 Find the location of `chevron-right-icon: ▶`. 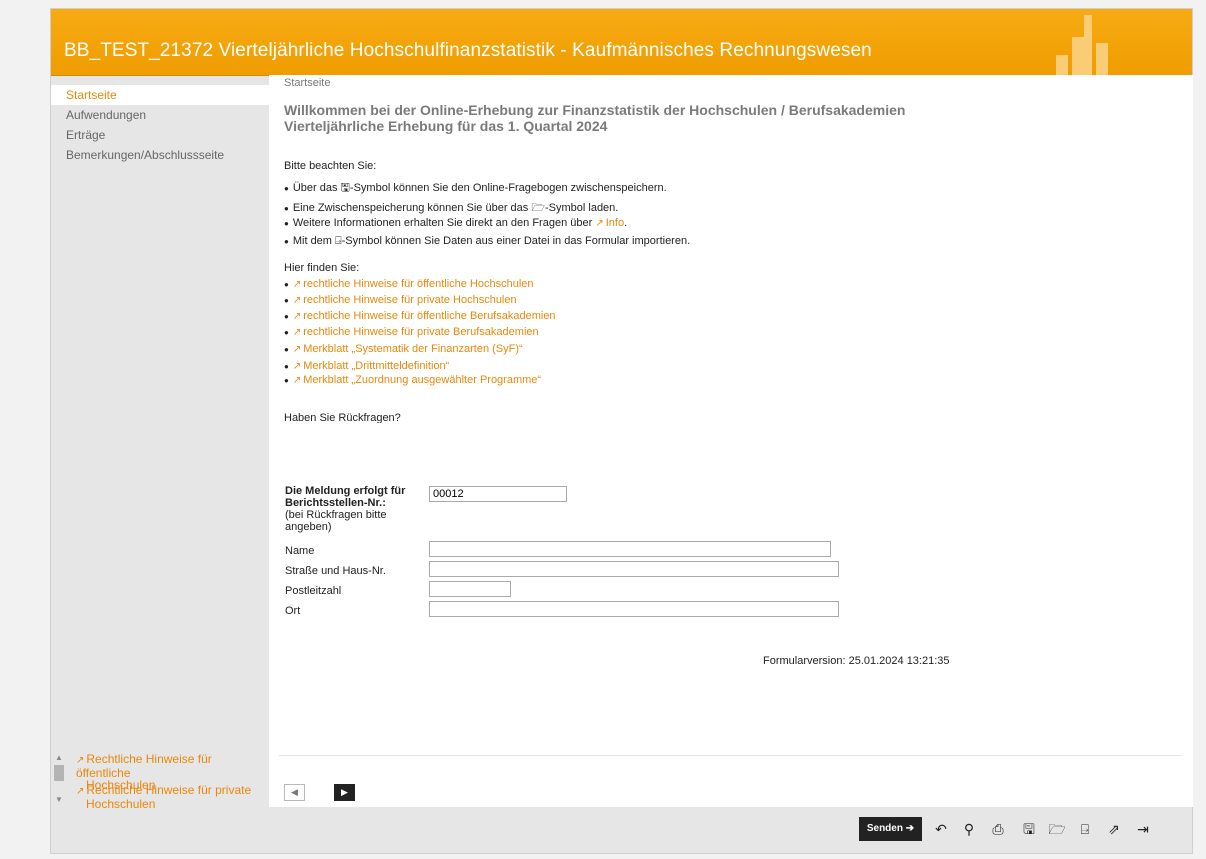

chevron-right-icon: ▶ is located at coordinates (344, 792).